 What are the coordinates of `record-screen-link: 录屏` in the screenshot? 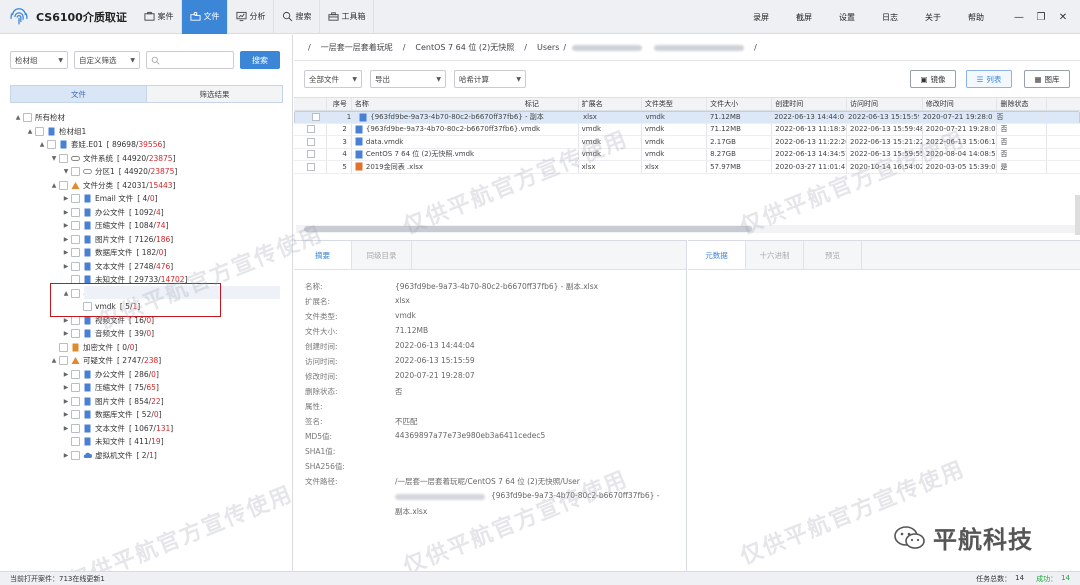 It's located at (761, 17).